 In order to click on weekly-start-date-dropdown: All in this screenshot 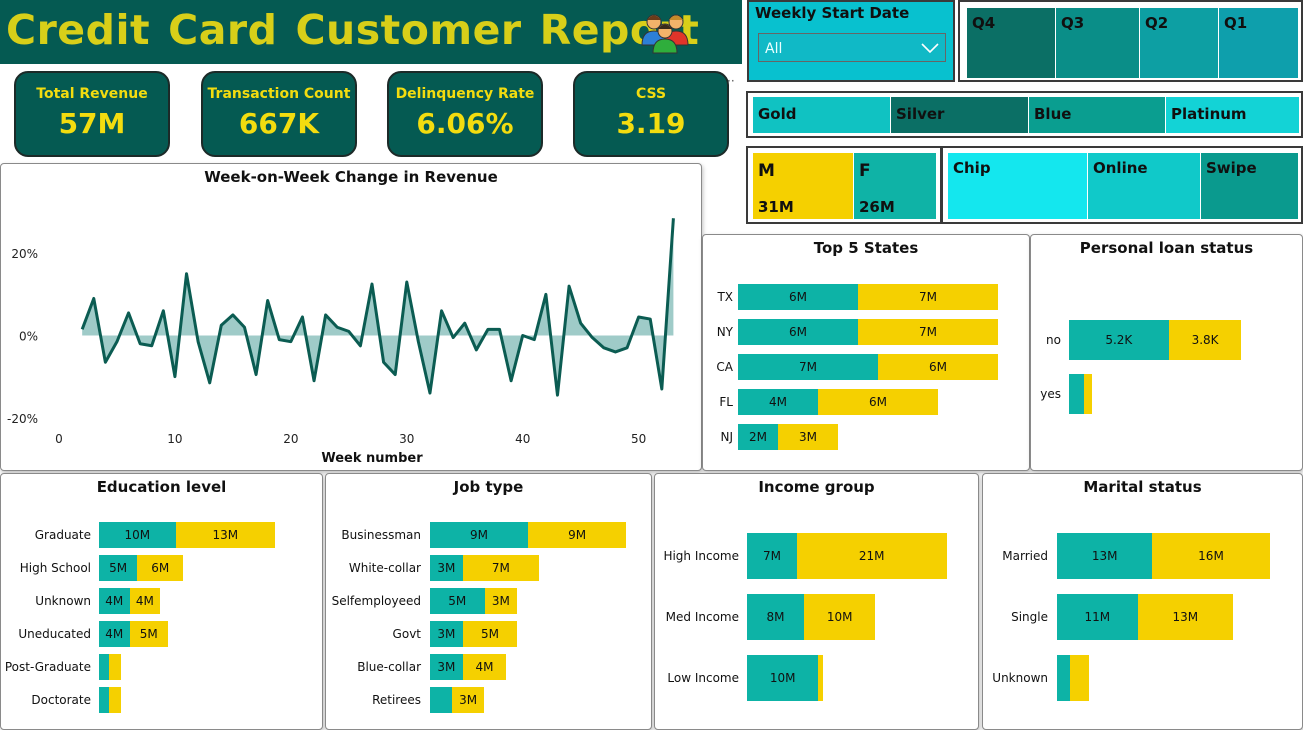, I will do `click(852, 47)`.